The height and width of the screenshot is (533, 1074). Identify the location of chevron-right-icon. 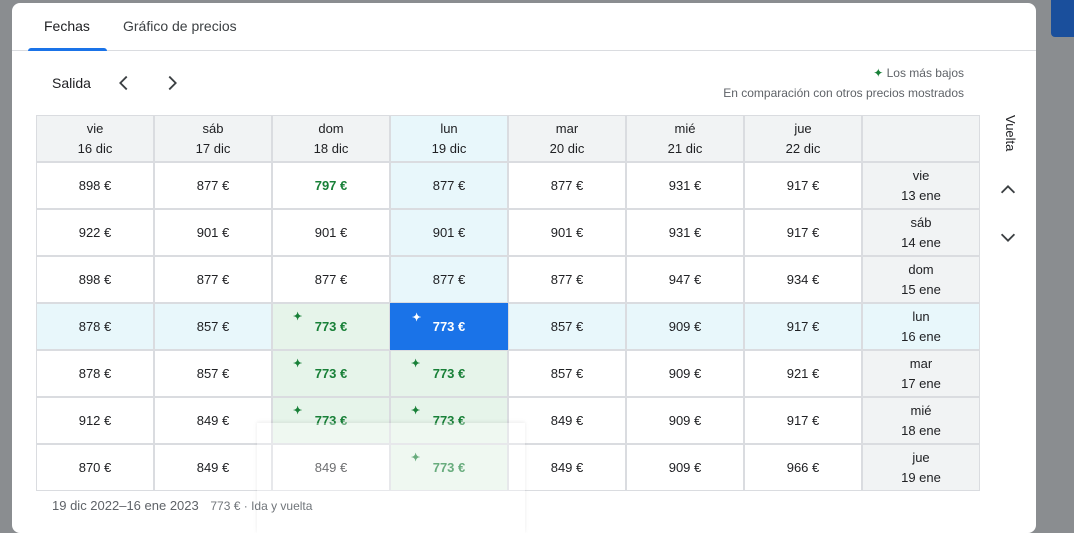
(172, 83).